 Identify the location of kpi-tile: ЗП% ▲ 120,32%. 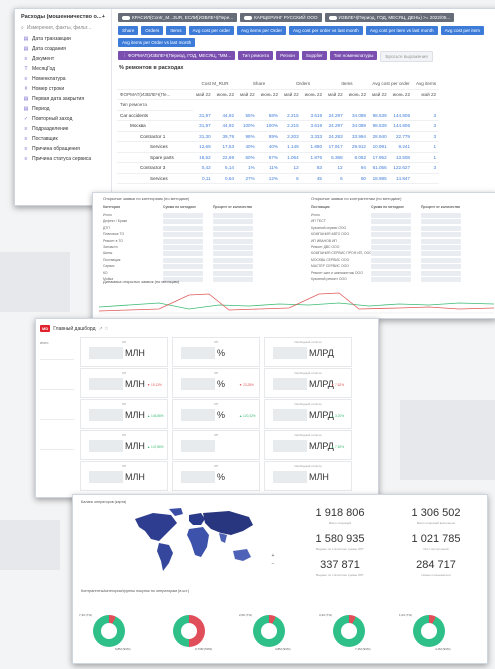
(216, 414).